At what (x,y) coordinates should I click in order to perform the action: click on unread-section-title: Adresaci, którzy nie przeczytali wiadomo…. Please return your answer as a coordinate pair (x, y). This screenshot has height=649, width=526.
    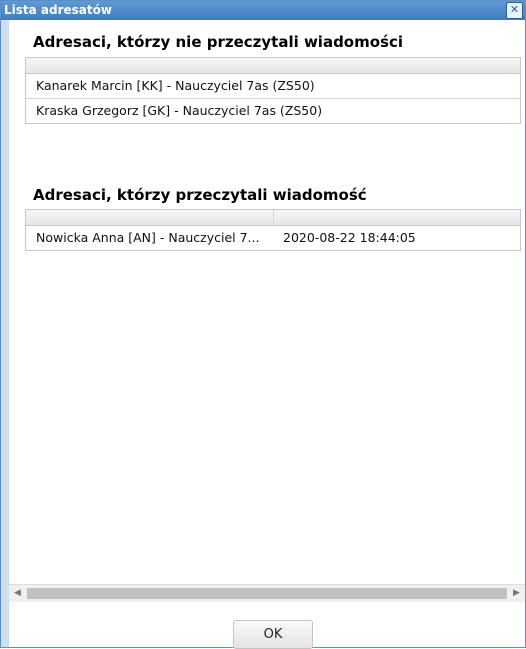
    Looking at the image, I should click on (218, 42).